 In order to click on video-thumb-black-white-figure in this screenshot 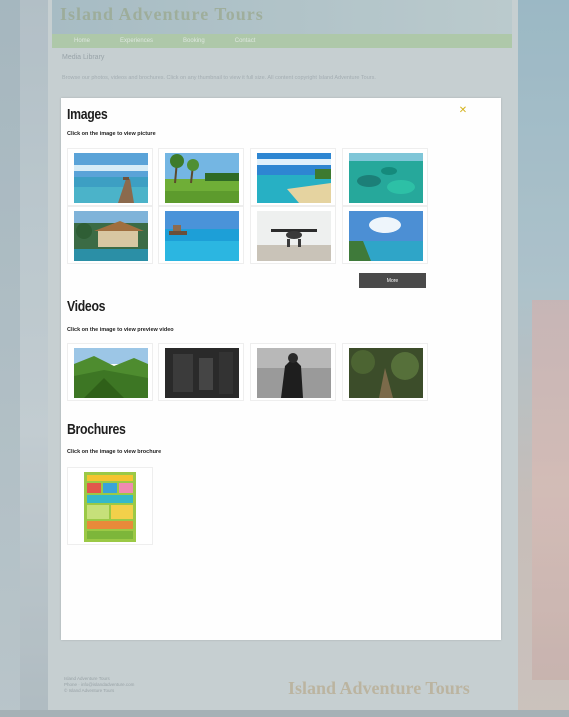, I will do `click(293, 372)`.